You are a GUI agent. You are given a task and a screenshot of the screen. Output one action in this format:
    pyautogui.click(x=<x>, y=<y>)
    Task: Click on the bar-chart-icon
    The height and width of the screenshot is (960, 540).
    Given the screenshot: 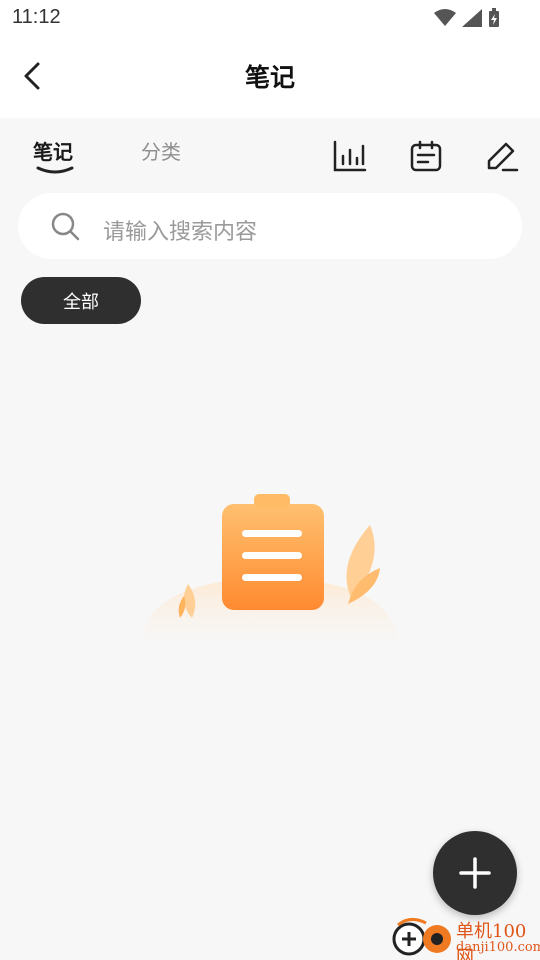 What is the action you would take?
    pyautogui.click(x=350, y=156)
    